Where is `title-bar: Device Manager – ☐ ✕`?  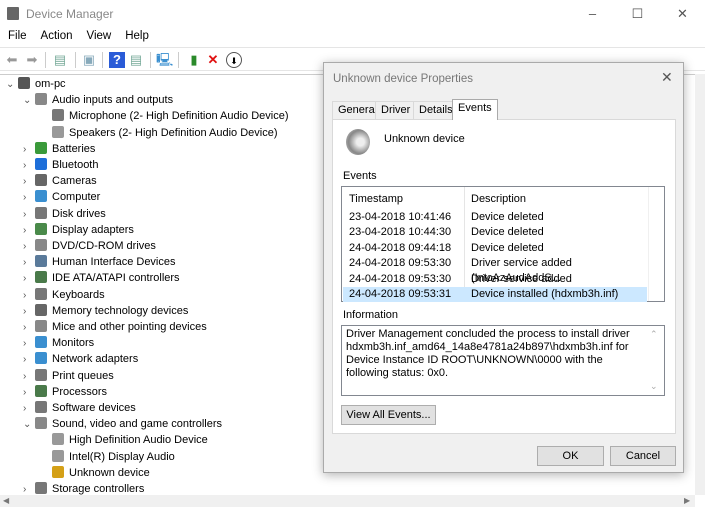
title-bar: Device Manager – ☐ ✕ is located at coordinates (352, 14).